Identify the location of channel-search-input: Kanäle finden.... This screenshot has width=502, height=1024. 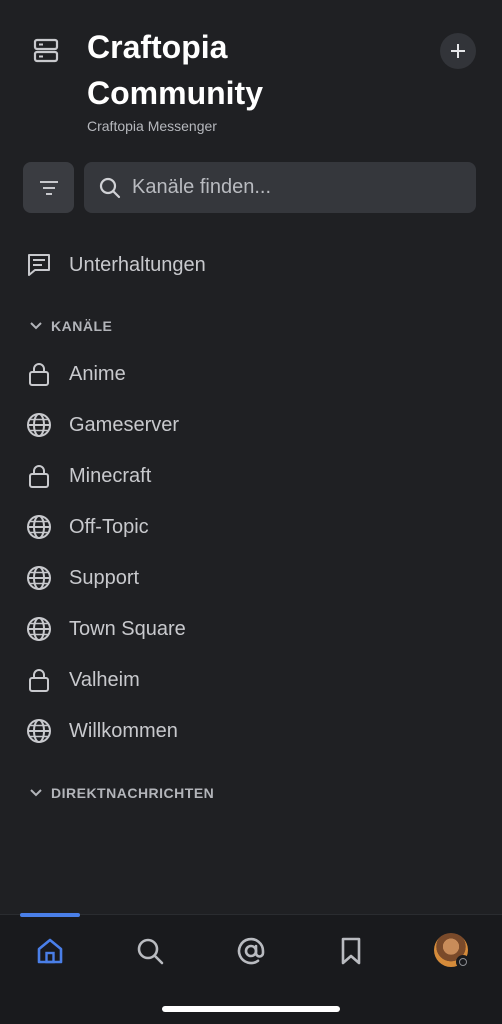
(280, 187).